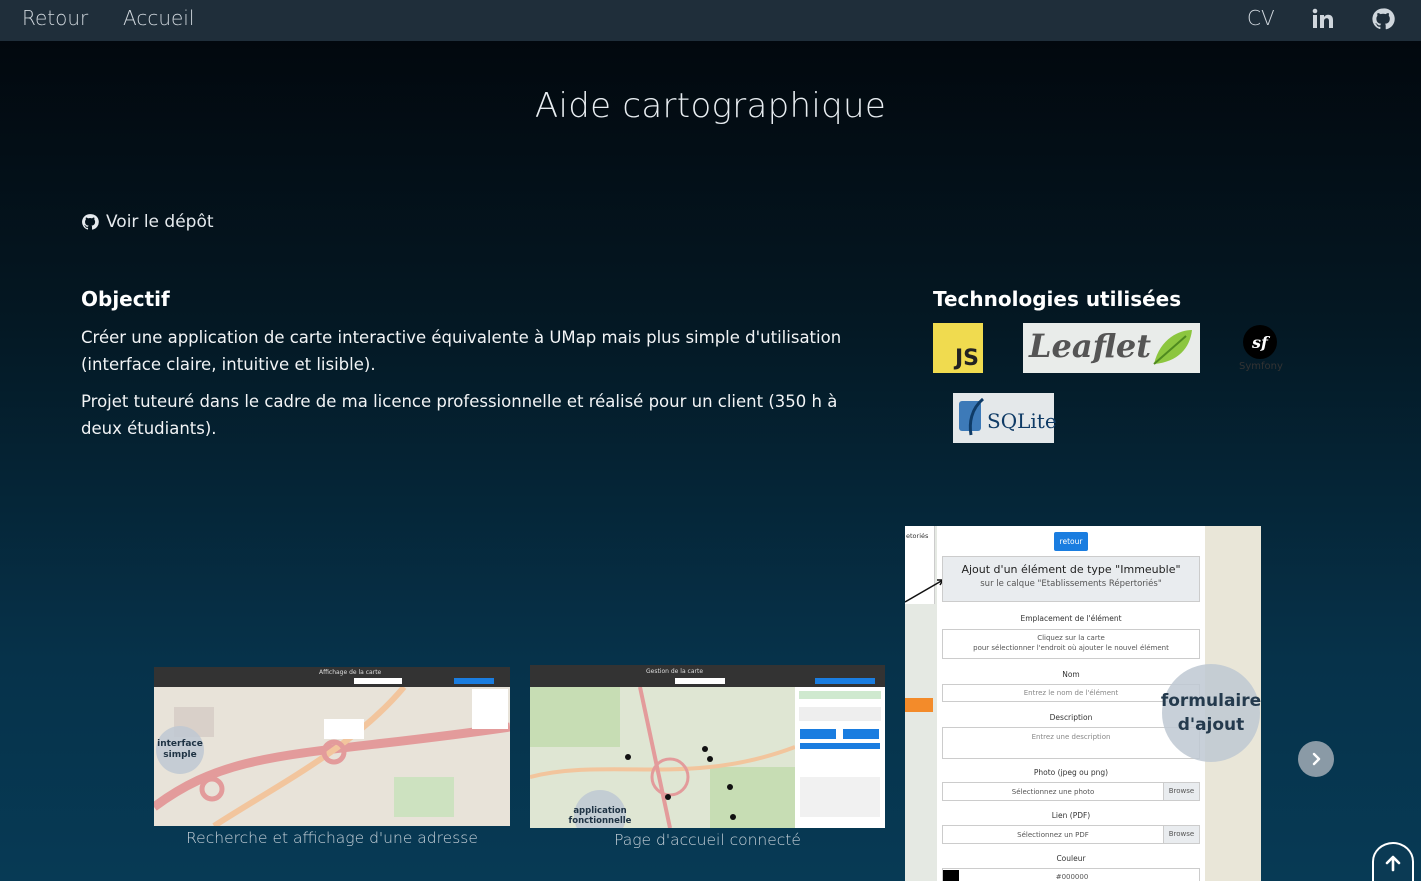 This screenshot has width=1421, height=881. Describe the element at coordinates (158, 18) in the screenshot. I see `nav-home-link: Accueil` at that location.